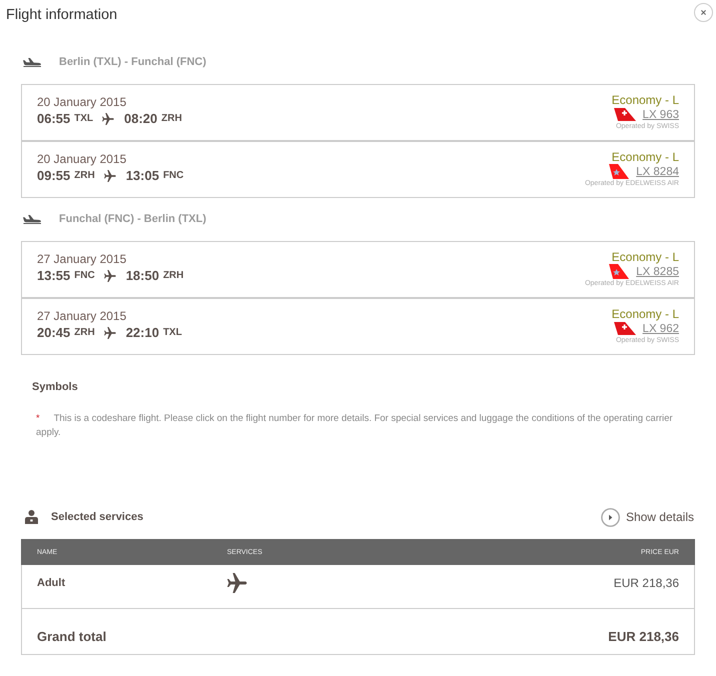 The width and height of the screenshot is (716, 676). I want to click on departure-time: 20:45, so click(53, 332).